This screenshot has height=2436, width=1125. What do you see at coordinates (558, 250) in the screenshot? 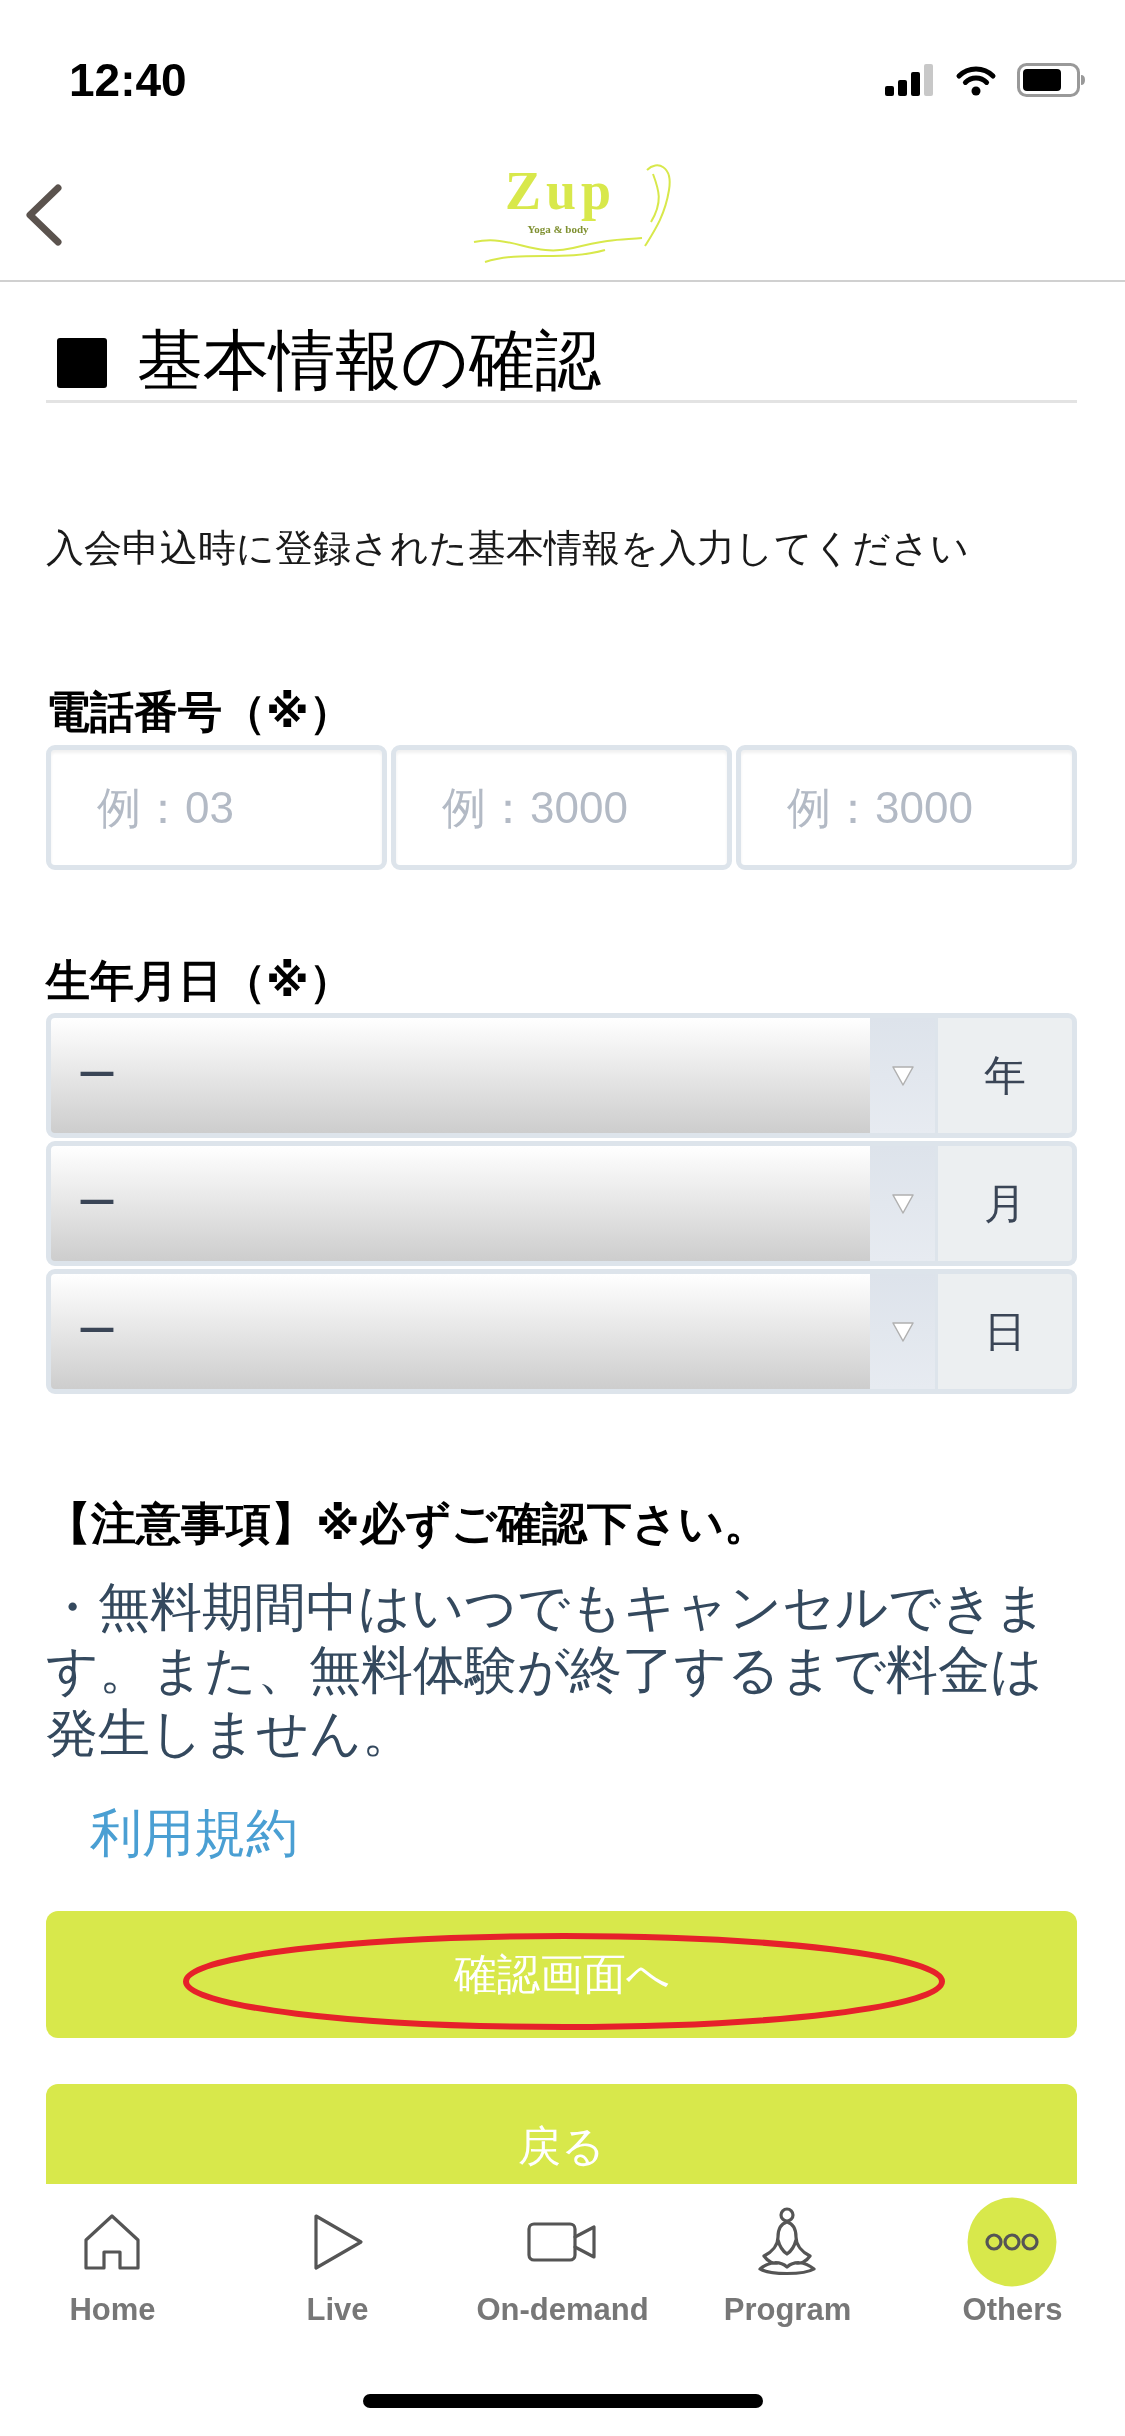
I see `logo-wave-icon` at bounding box center [558, 250].